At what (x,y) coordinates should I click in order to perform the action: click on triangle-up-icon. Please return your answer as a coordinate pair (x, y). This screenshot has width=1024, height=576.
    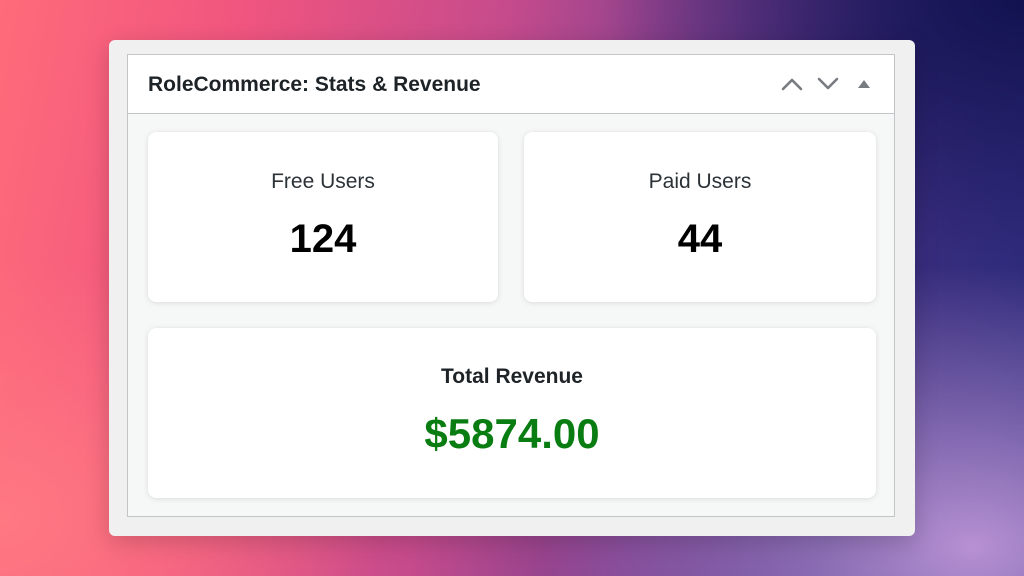
    Looking at the image, I should click on (864, 84).